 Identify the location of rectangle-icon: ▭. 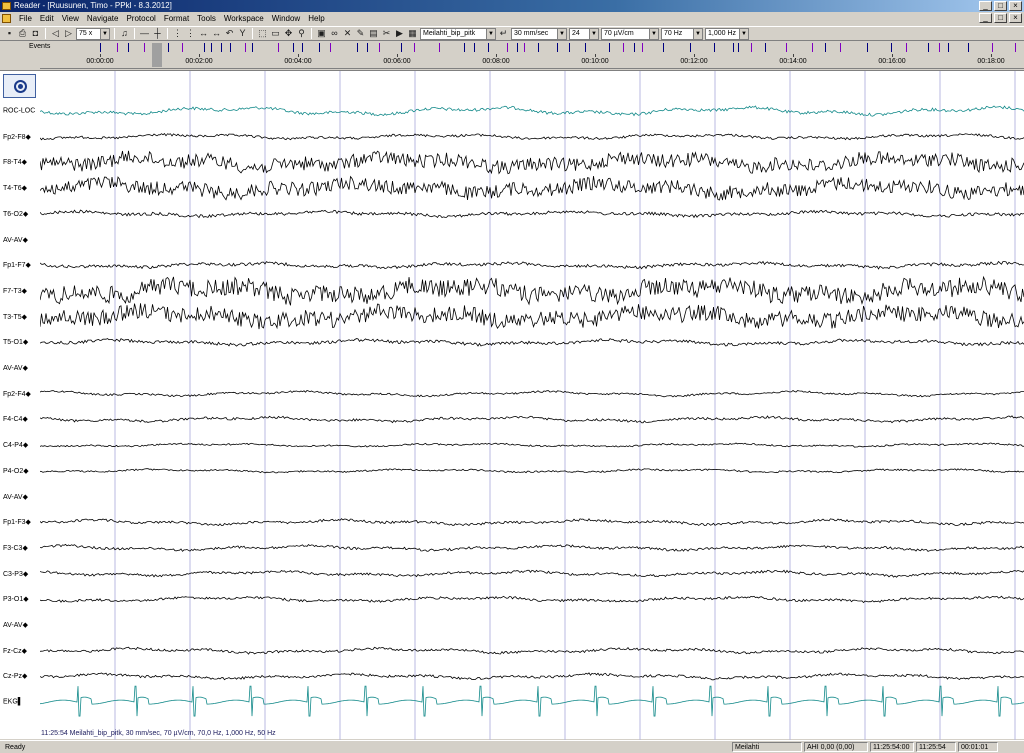
(275, 33).